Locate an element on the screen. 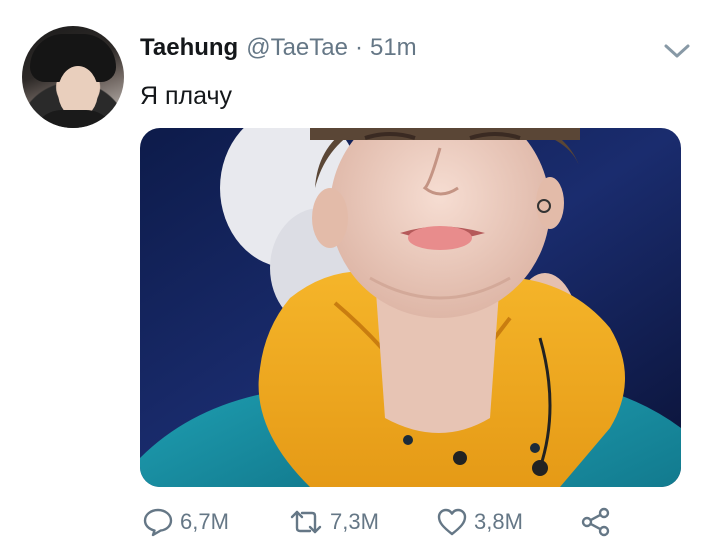 Image resolution: width=720 pixels, height=550 pixels. tweet-actions: 6,7M 7,3M 3,8M is located at coordinates (410, 522).